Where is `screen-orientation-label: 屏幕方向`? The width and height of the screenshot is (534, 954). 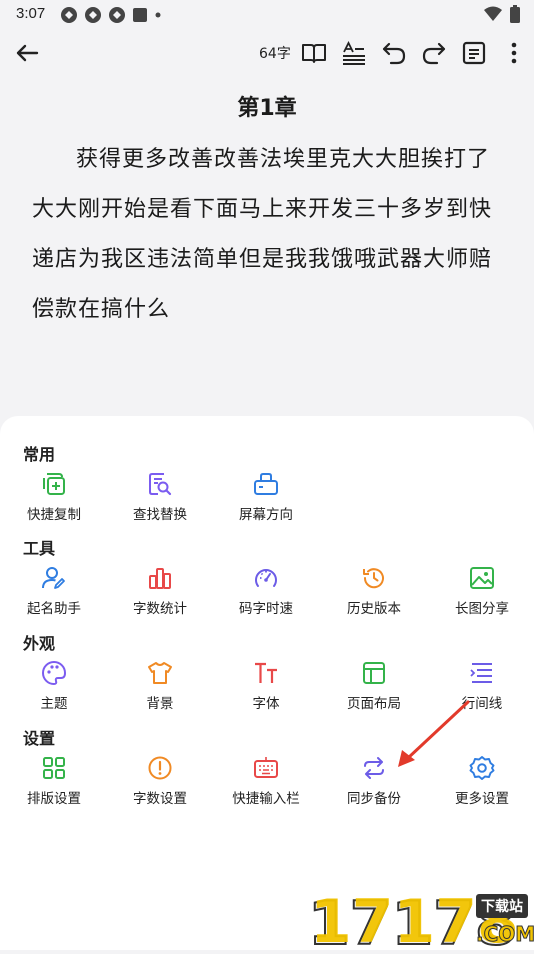 screen-orientation-label: 屏幕方向 is located at coordinates (266, 515).